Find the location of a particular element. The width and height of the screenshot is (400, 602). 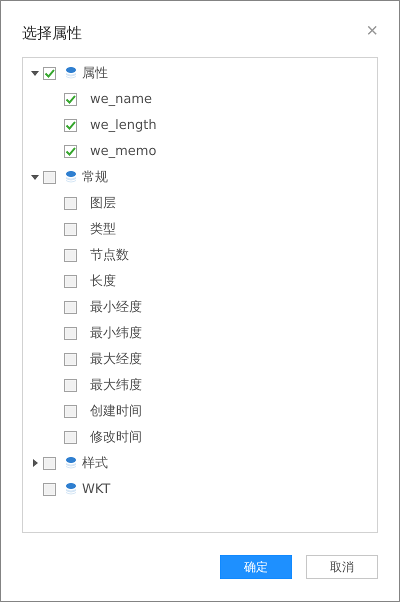

tree-node-label: 属性 is located at coordinates (95, 73).